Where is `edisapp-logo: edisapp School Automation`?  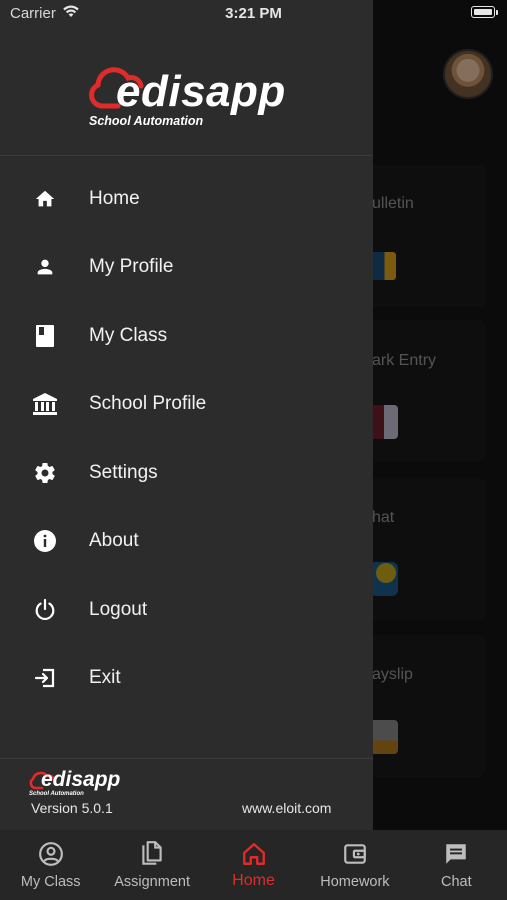 edisapp-logo: edisapp School Automation is located at coordinates (188, 99).